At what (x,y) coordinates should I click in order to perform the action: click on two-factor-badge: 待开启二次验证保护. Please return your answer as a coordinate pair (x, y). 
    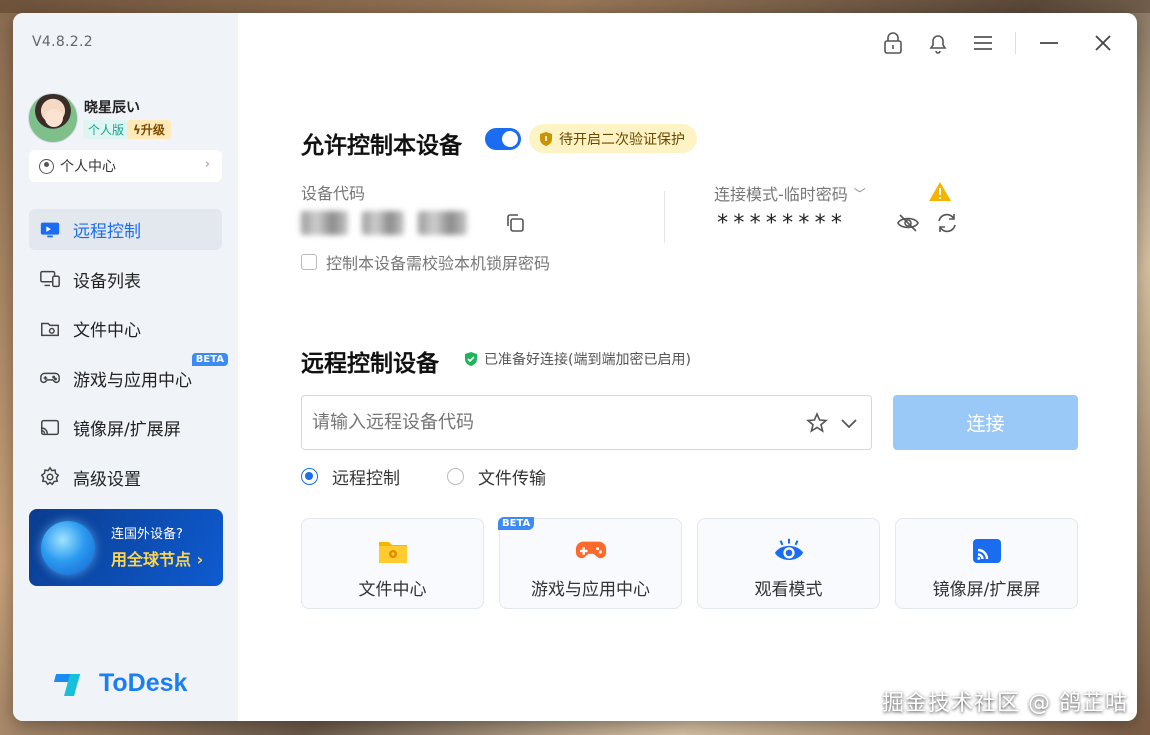
    Looking at the image, I should click on (613, 138).